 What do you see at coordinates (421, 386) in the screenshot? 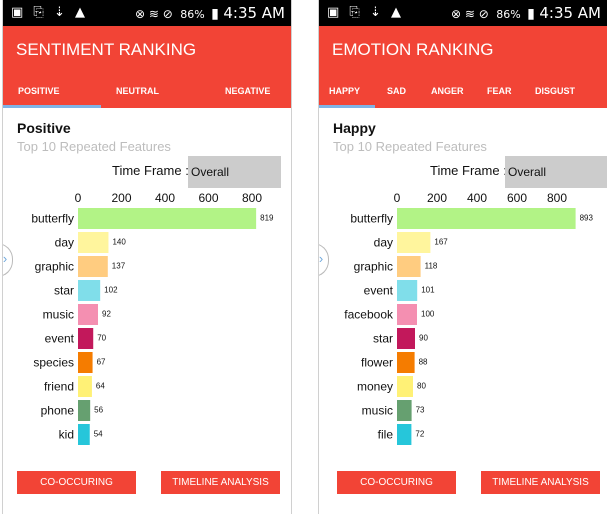
I see `value-label: 80` at bounding box center [421, 386].